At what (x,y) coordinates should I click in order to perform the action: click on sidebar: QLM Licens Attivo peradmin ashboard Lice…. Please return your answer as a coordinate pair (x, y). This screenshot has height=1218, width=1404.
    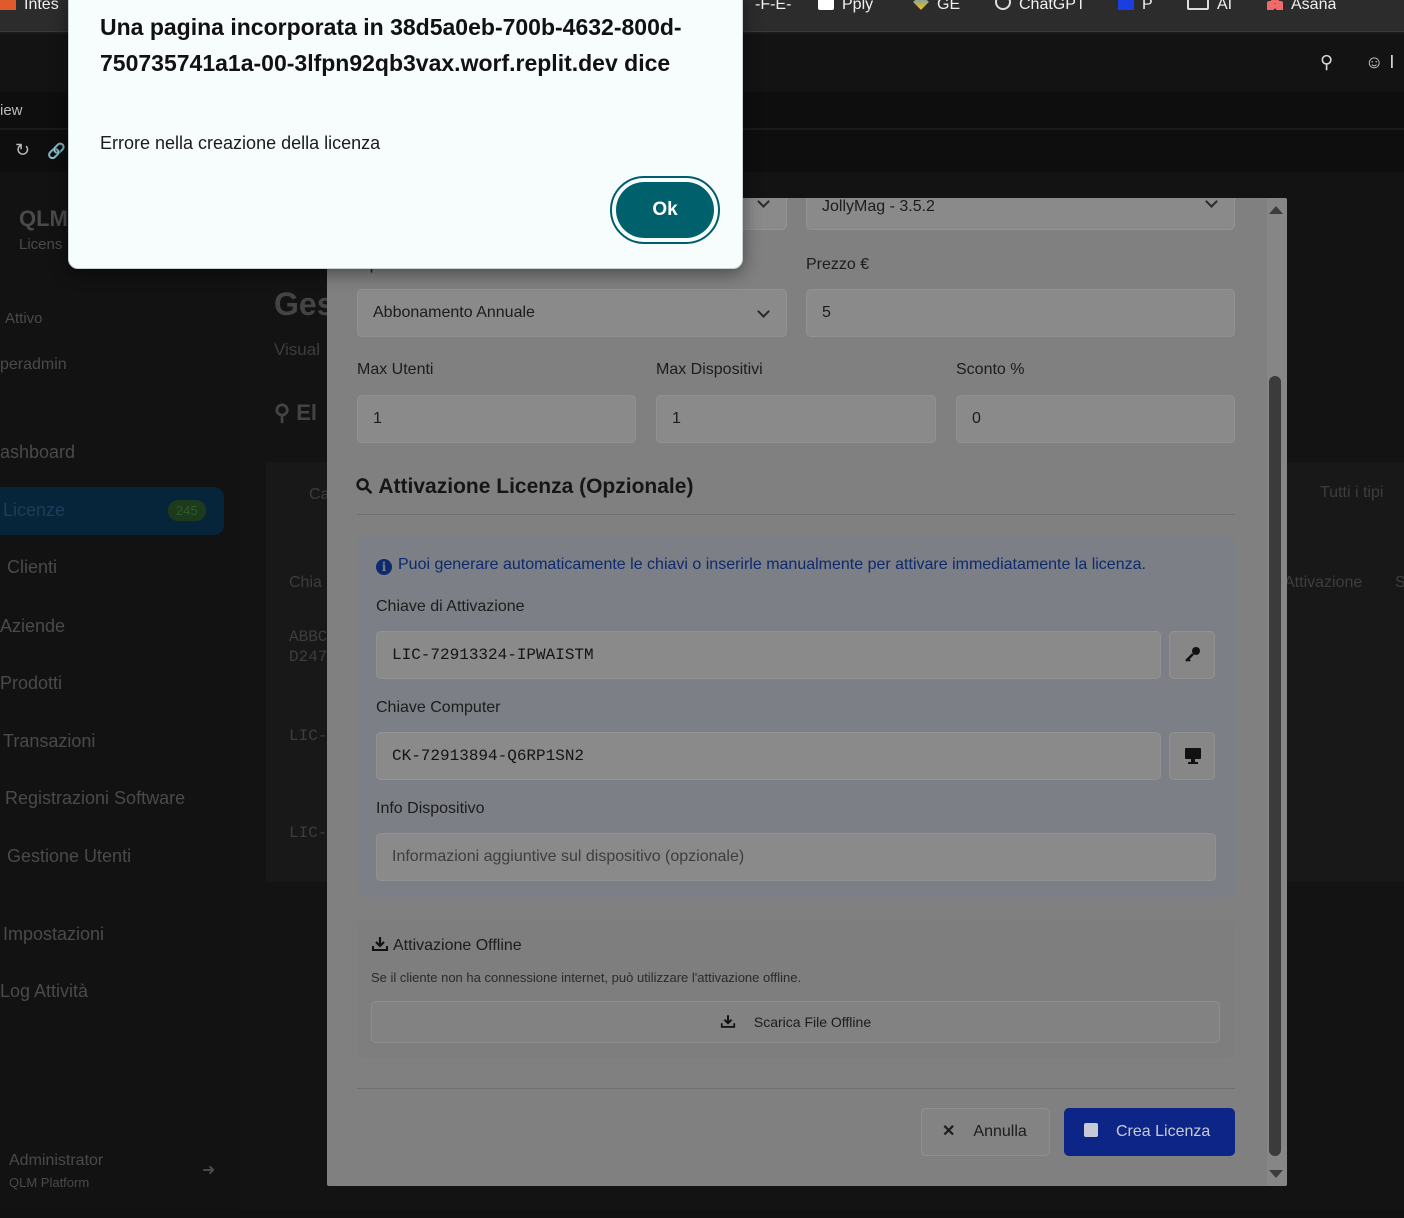
    Looking at the image, I should click on (120, 691).